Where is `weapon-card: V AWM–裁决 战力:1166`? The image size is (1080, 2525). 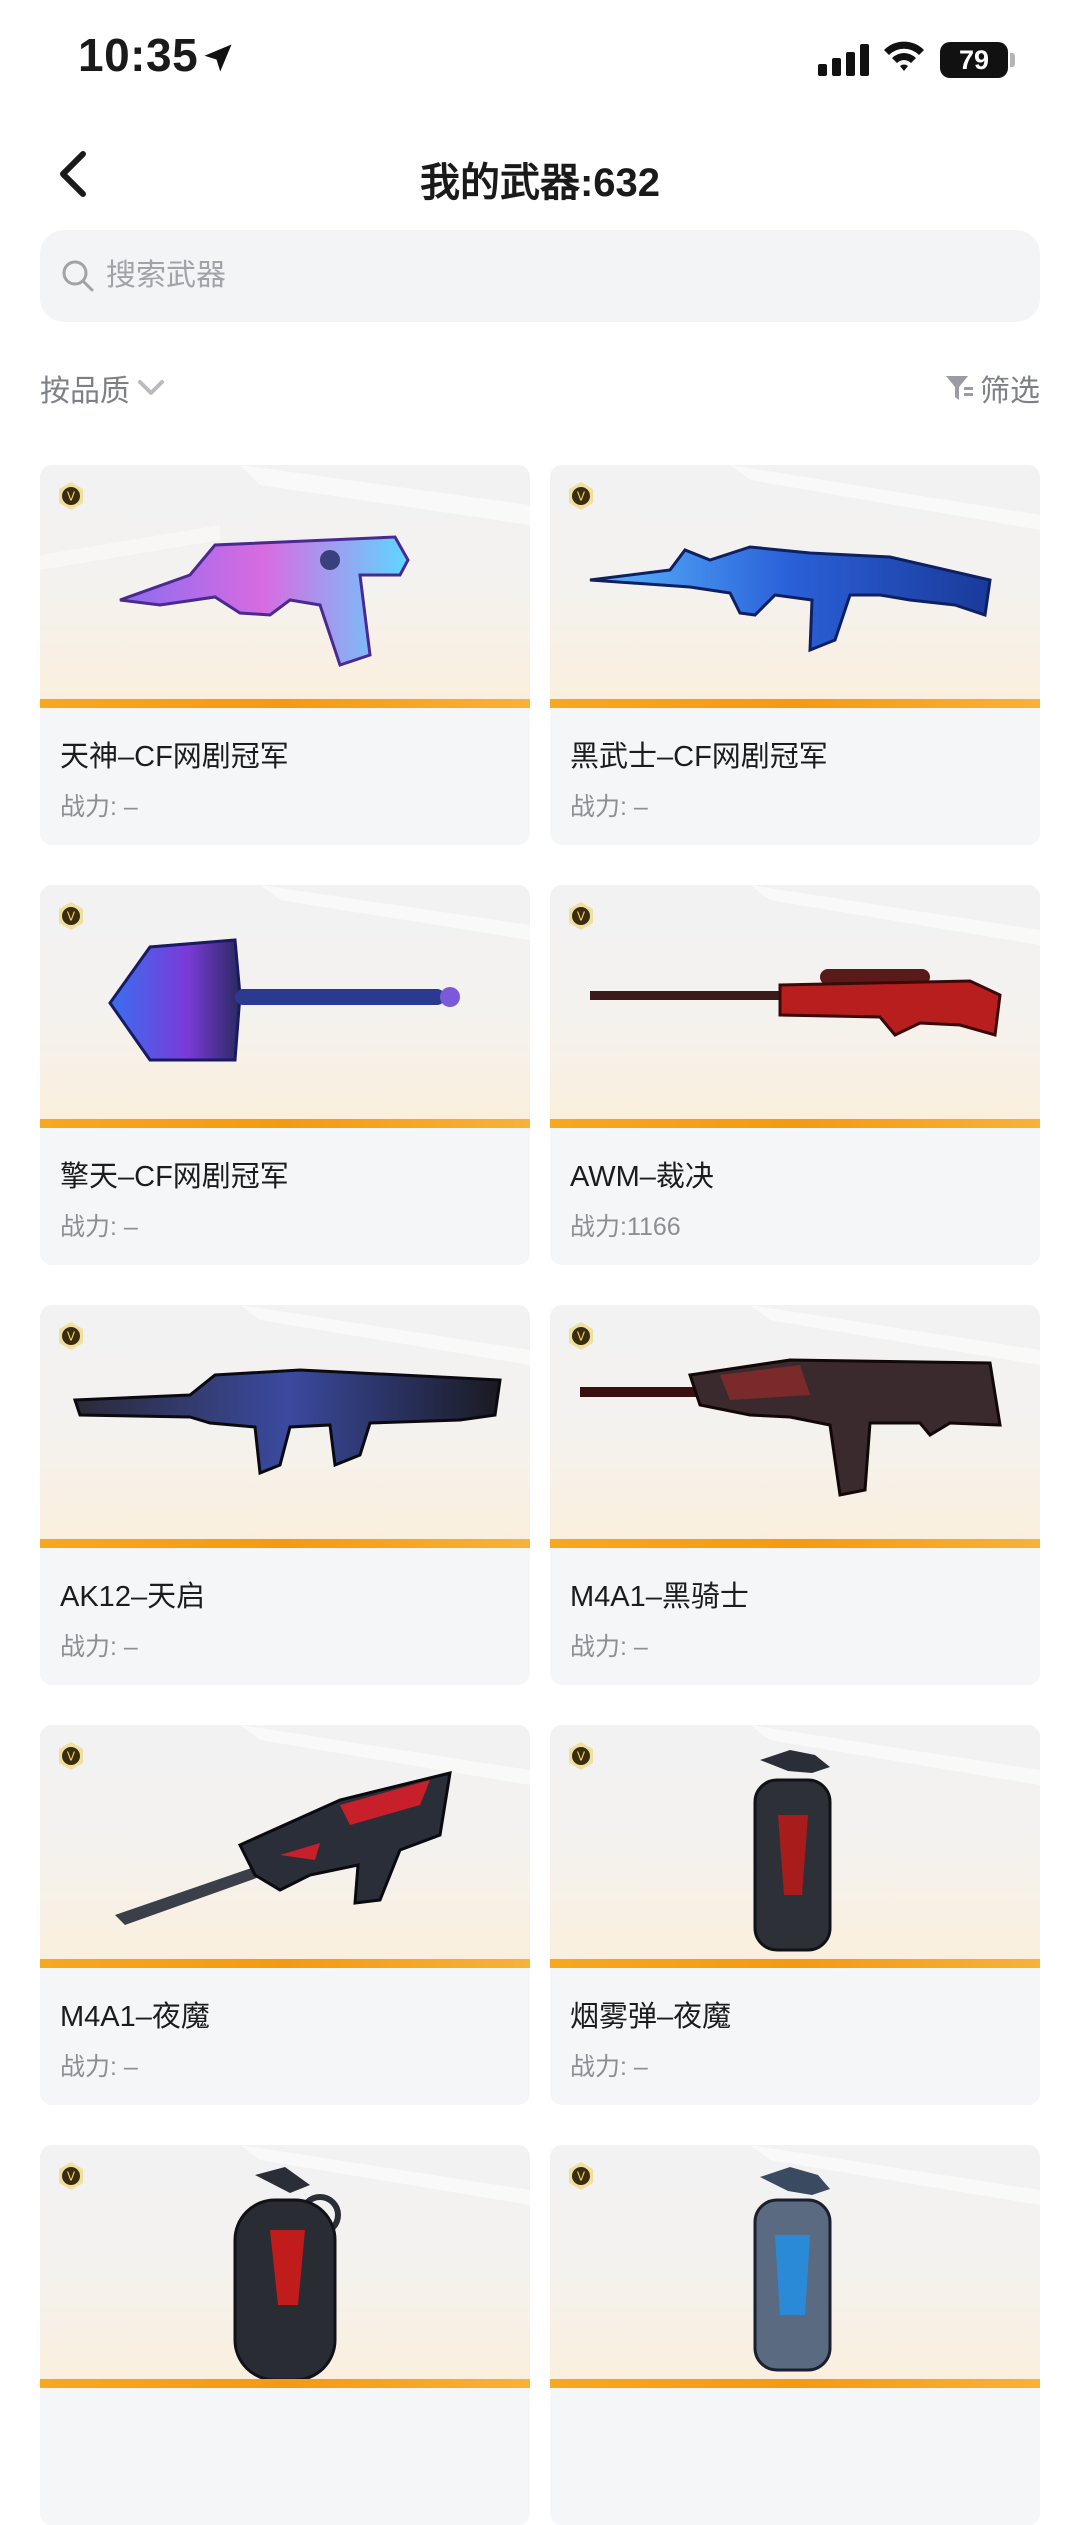 weapon-card: V AWM–裁决 战力:1166 is located at coordinates (795, 1075).